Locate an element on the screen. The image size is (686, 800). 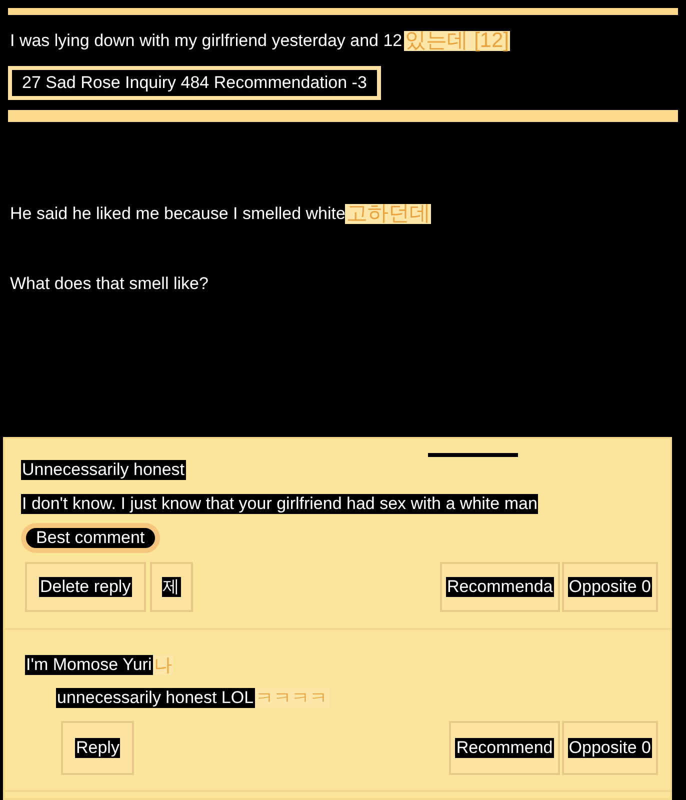
best-comment-badge: Best comment is located at coordinates (90, 538).